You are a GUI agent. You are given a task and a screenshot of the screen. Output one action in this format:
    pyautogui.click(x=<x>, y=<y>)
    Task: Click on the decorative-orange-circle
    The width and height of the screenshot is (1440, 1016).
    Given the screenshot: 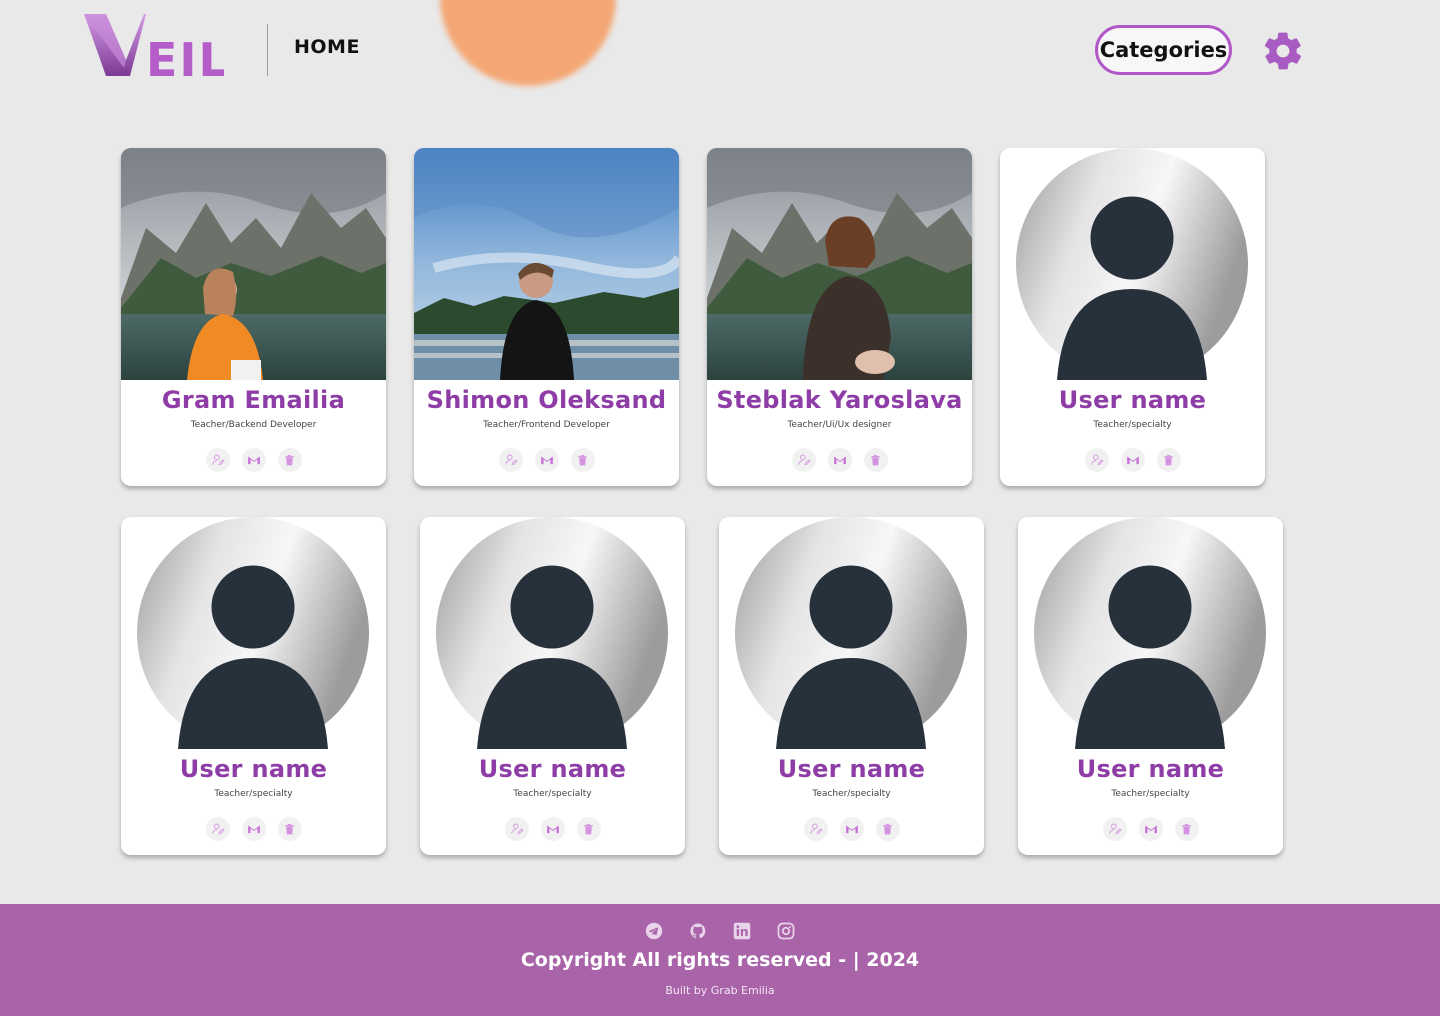 What is the action you would take?
    pyautogui.click(x=528, y=43)
    